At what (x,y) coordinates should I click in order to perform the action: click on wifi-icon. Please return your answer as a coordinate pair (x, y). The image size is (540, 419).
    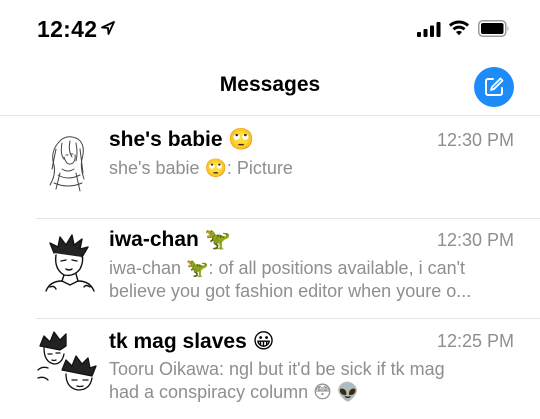
    Looking at the image, I should click on (459, 28).